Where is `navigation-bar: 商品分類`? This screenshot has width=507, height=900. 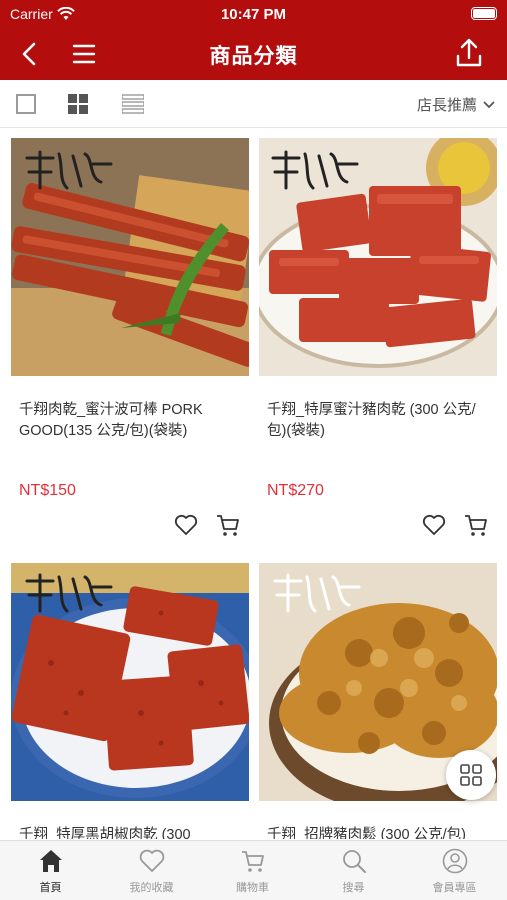 navigation-bar: 商品分類 is located at coordinates (253, 54).